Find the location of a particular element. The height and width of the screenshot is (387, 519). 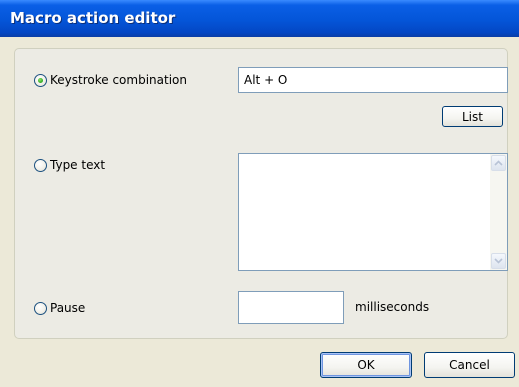

type-text-label: Type text is located at coordinates (78, 165).